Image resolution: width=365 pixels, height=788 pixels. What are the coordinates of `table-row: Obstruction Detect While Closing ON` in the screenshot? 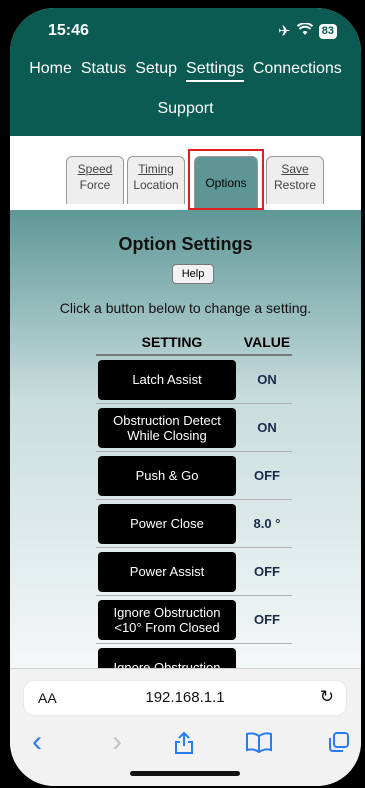 It's located at (194, 428).